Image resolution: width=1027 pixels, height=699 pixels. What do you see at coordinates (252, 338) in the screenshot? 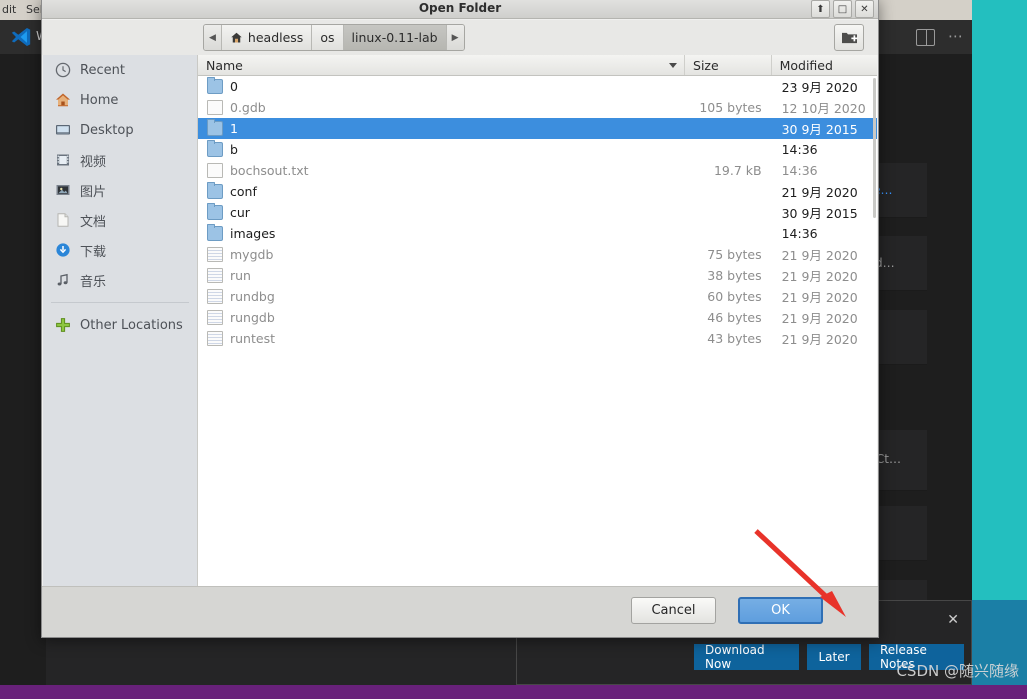
I see `file-name-label: runtest` at bounding box center [252, 338].